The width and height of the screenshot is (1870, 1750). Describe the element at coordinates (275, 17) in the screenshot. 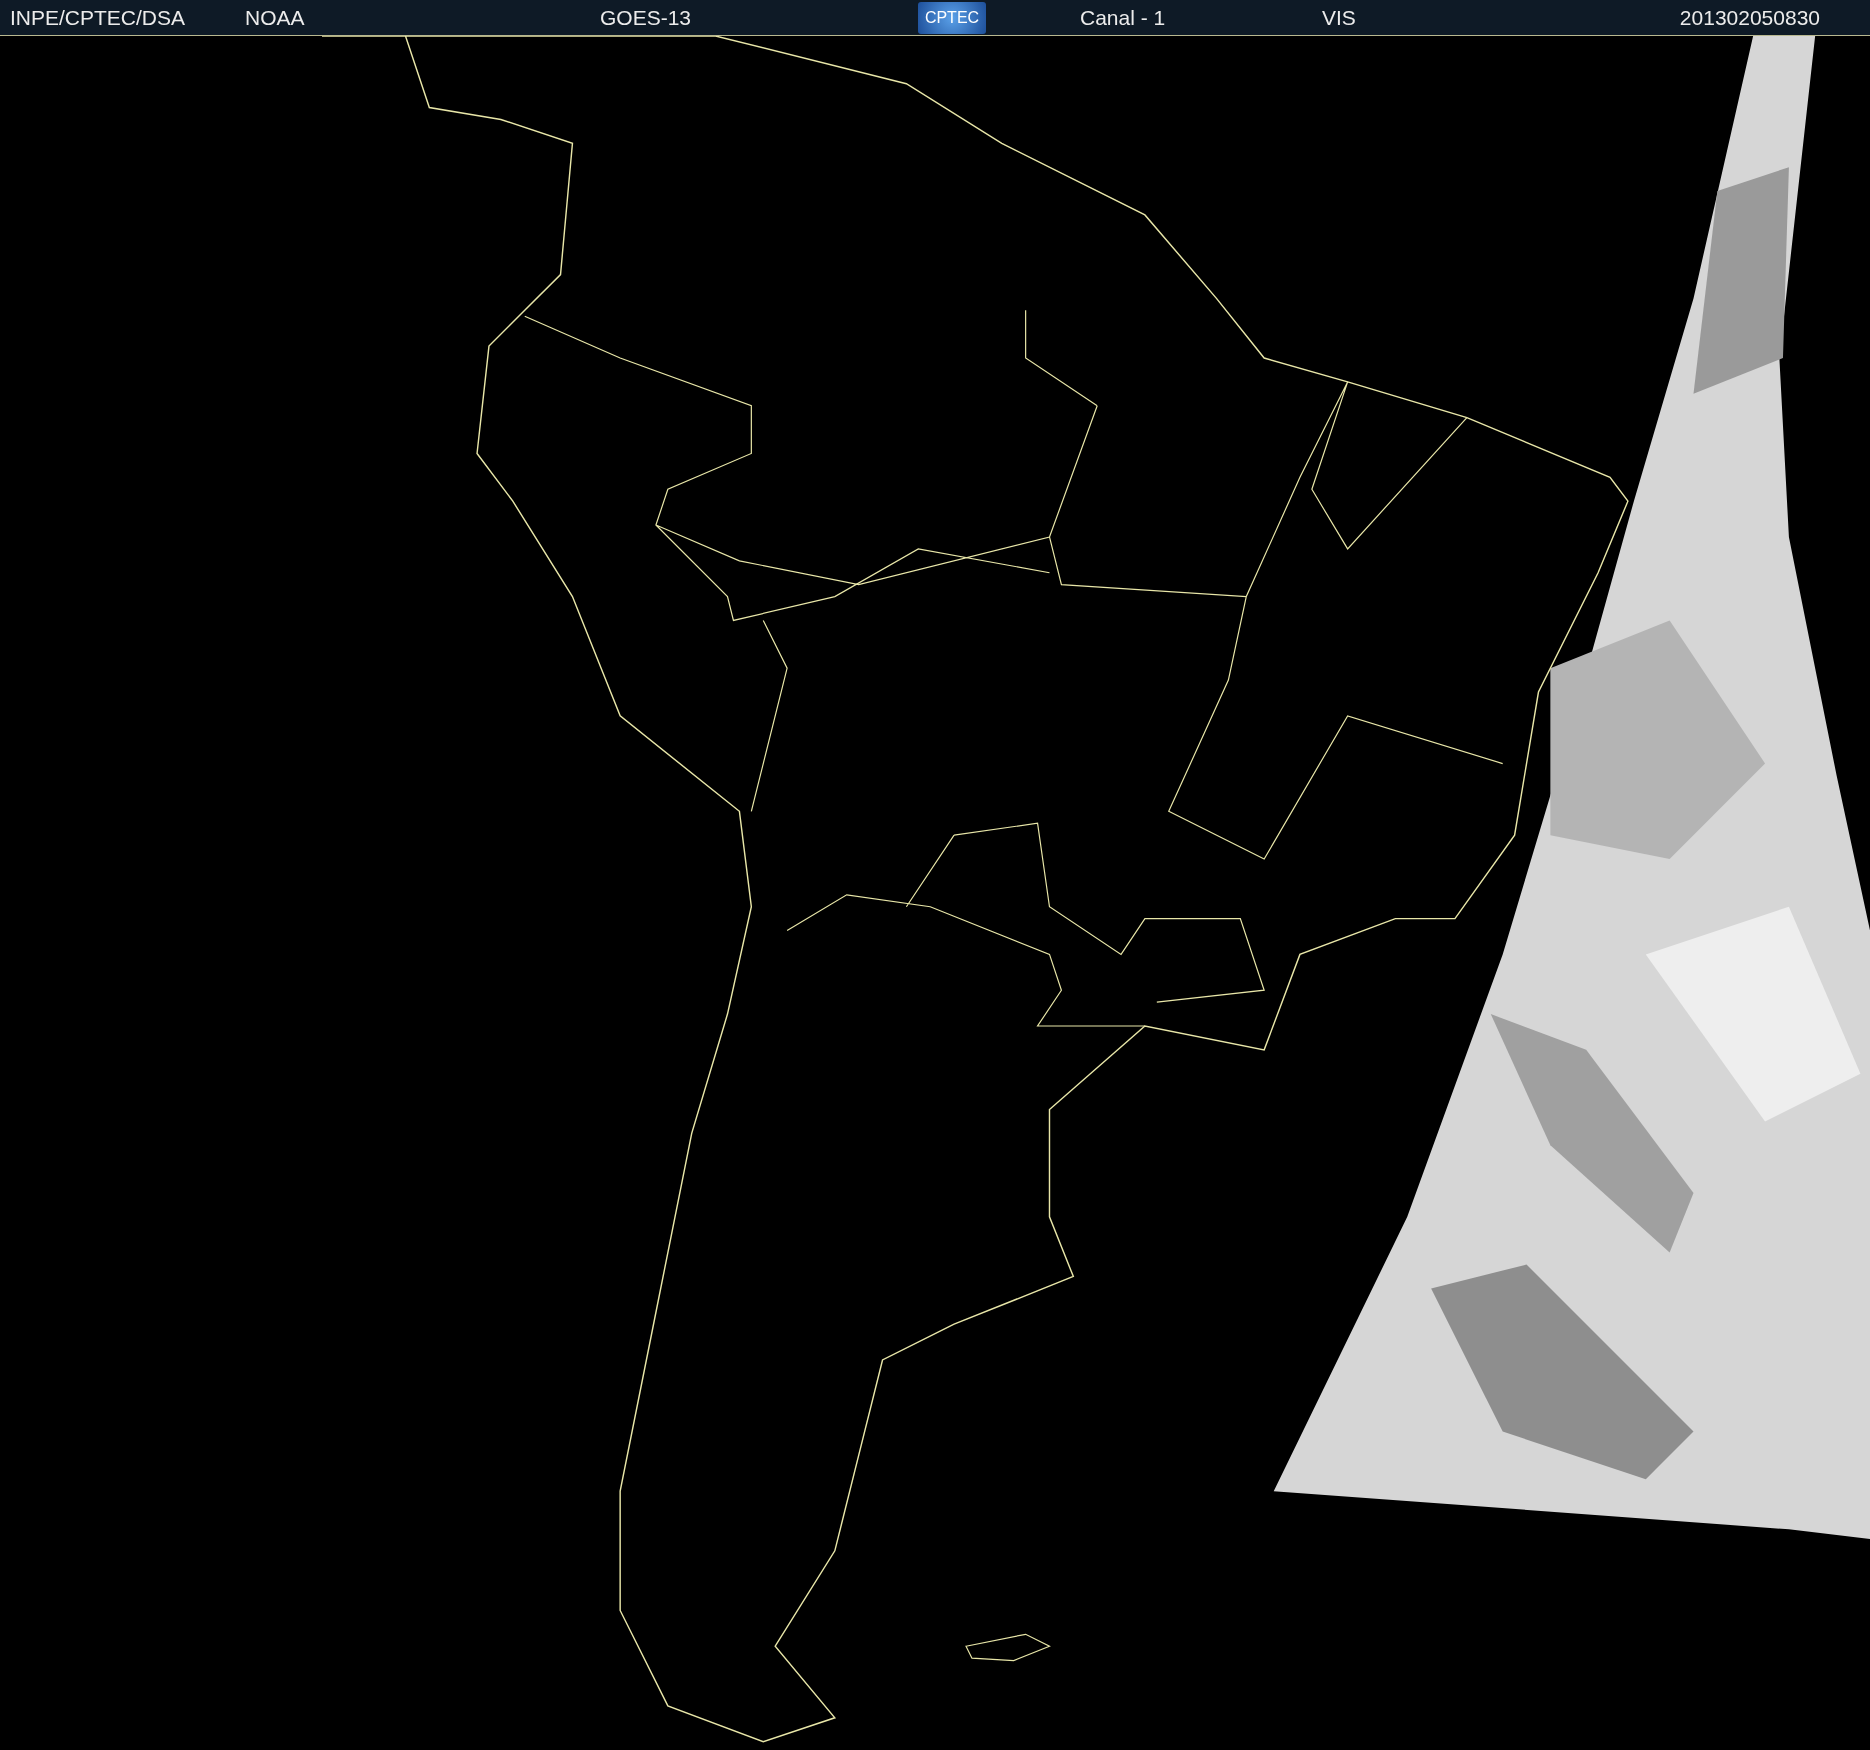

I see `agency-label: NOAA` at that location.